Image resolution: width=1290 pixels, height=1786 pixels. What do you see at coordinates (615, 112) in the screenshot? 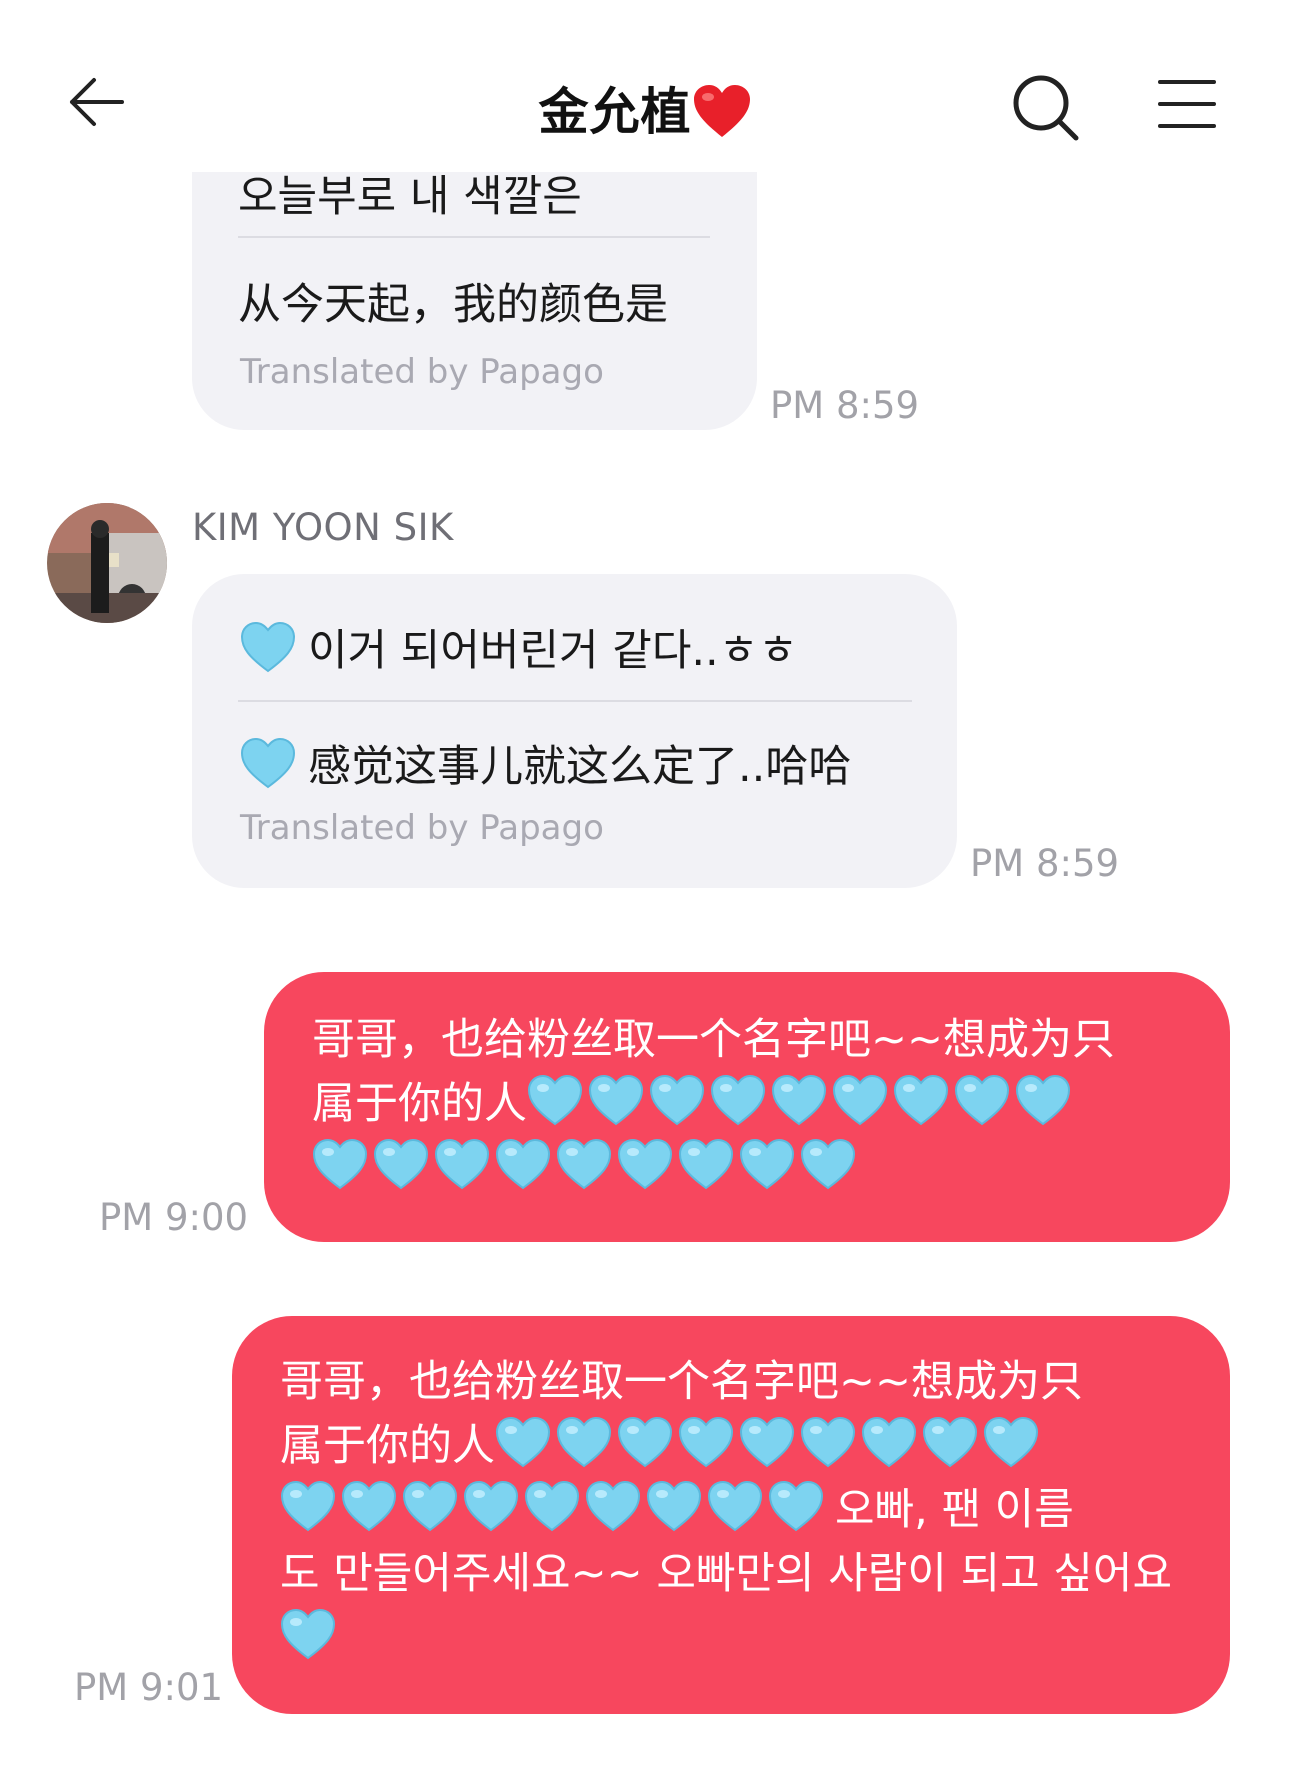
I see `chat-title: 金允植` at bounding box center [615, 112].